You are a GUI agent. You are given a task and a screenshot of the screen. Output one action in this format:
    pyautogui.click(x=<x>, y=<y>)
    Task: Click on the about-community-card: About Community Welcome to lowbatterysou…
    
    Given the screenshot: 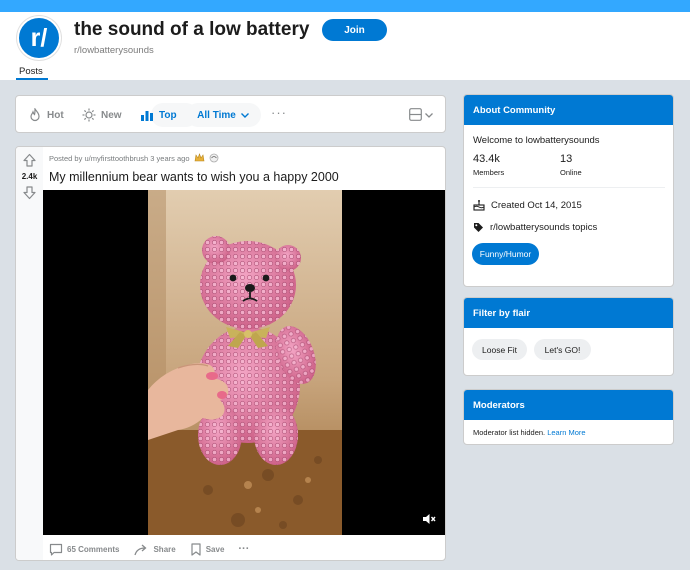 What is the action you would take?
    pyautogui.click(x=568, y=190)
    